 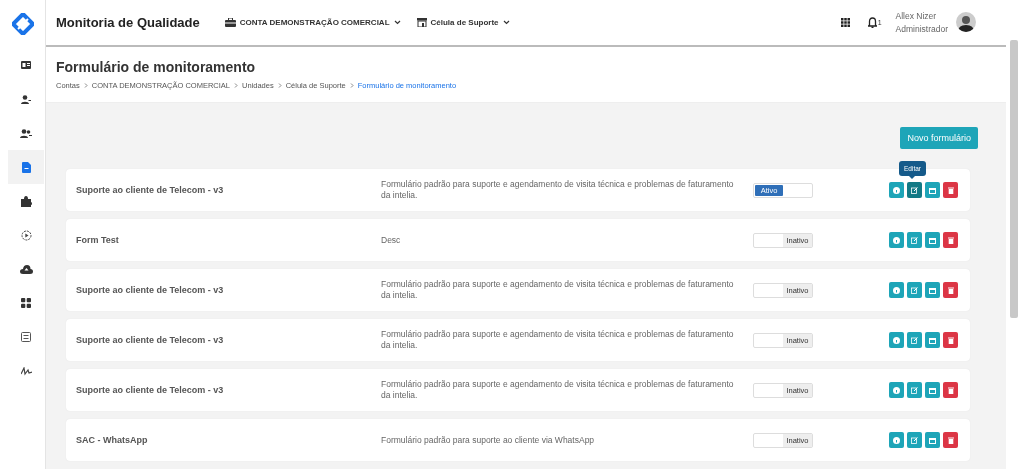 What do you see at coordinates (112, 440) in the screenshot?
I see `form-name: SAC - WhatsApp` at bounding box center [112, 440].